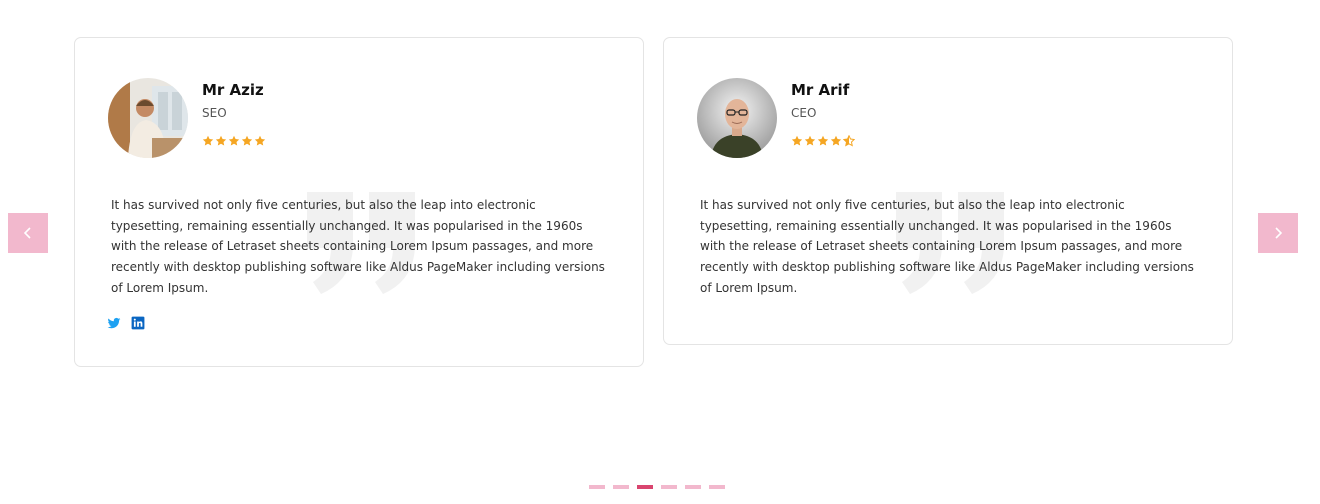 The width and height of the screenshot is (1320, 504). What do you see at coordinates (657, 487) in the screenshot?
I see `carousel-pagination` at bounding box center [657, 487].